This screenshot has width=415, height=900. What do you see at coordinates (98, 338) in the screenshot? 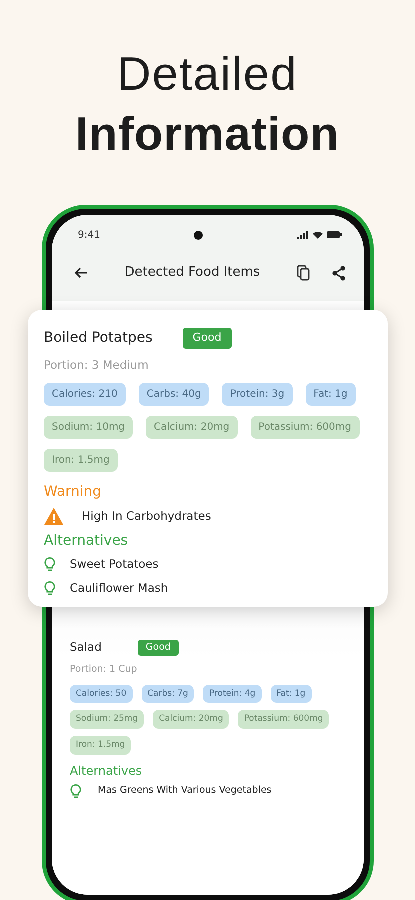
I see `food-name: Boiled Potatpes` at bounding box center [98, 338].